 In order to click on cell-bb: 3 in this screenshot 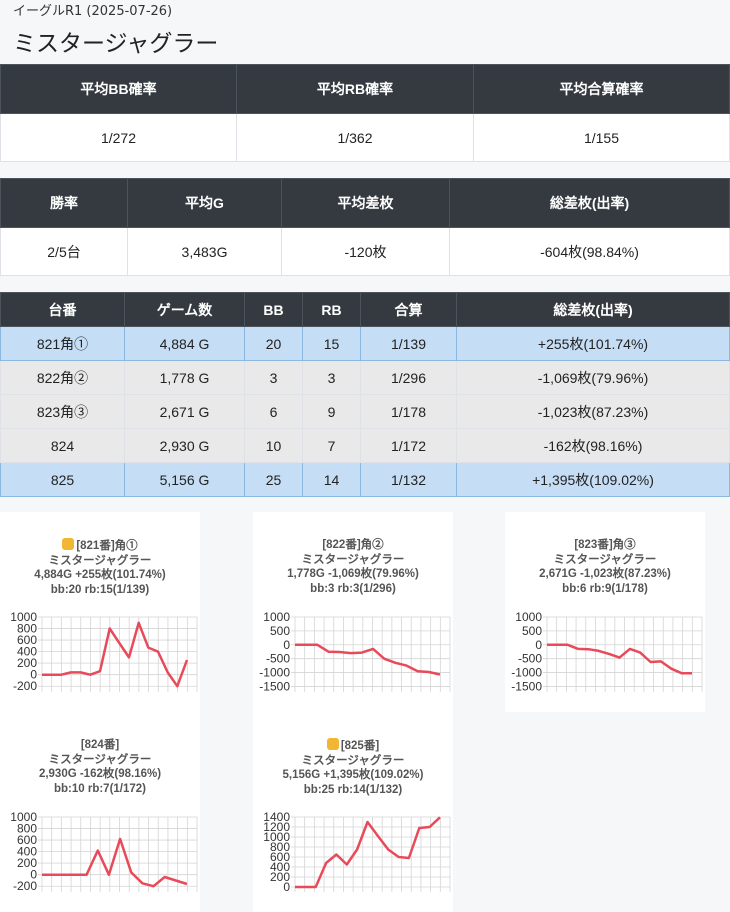, I will do `click(273, 377)`.